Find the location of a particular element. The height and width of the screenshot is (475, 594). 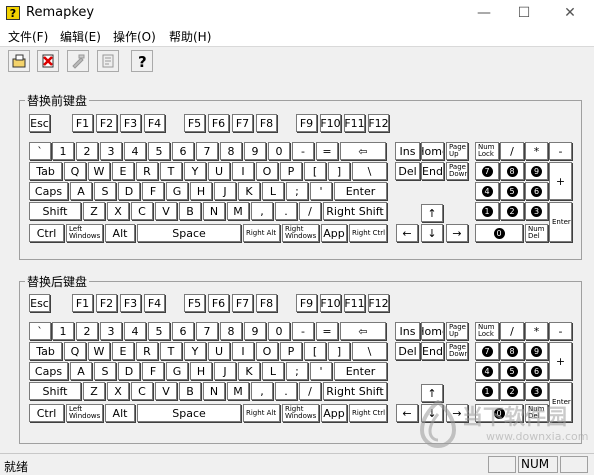

key-enter: Enter is located at coordinates (360, 371).